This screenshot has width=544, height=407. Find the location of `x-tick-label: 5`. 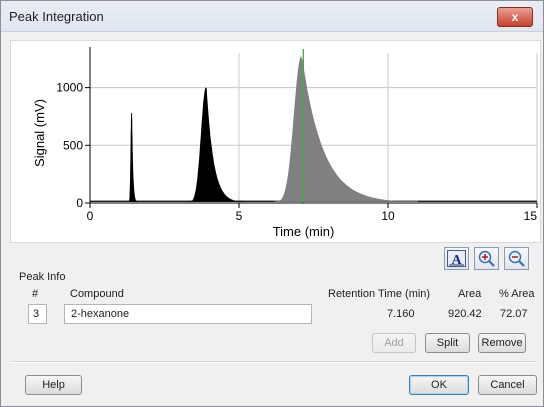

x-tick-label: 5 is located at coordinates (239, 216).